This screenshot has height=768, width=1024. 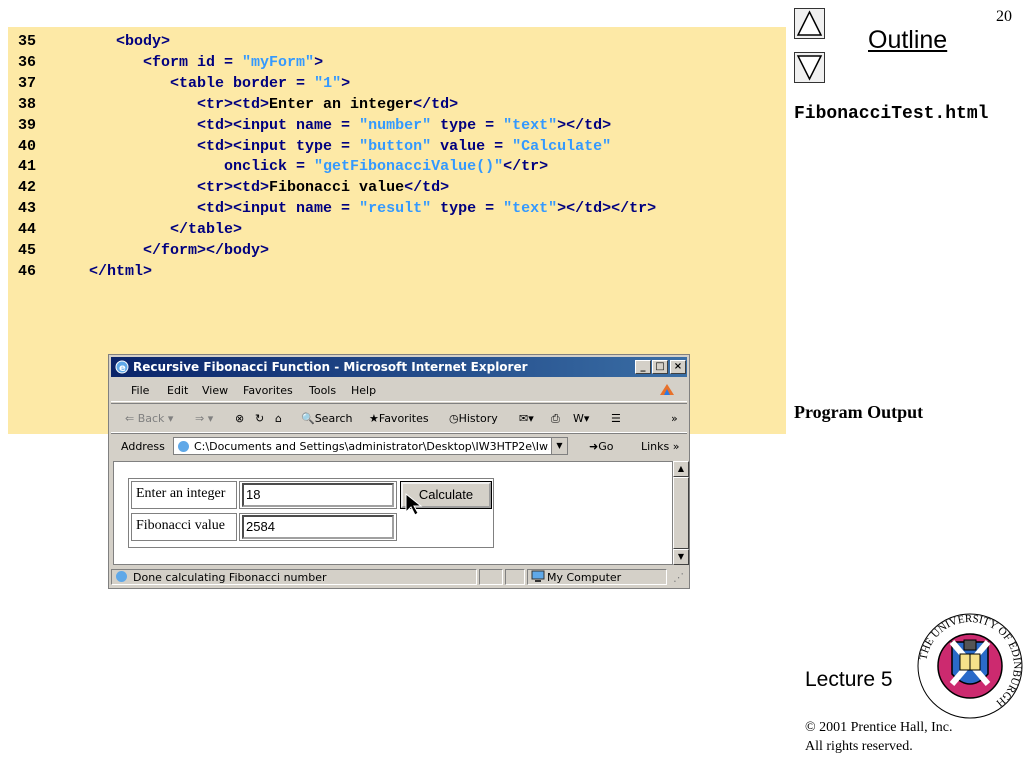 I want to click on forward-button: ⇒ ▾, so click(x=204, y=418).